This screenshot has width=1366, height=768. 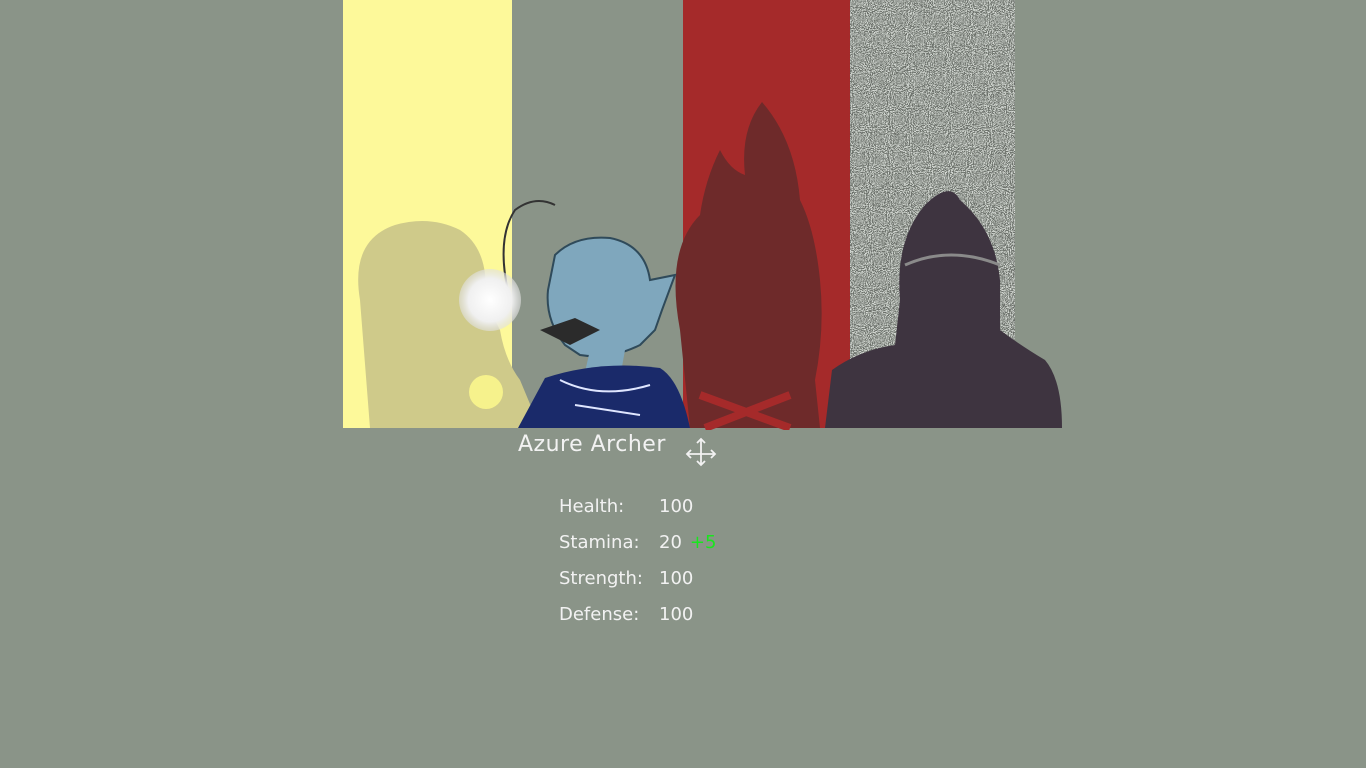 I want to click on stat-row-stamina: Stamina: 20 +5, so click(x=637, y=548).